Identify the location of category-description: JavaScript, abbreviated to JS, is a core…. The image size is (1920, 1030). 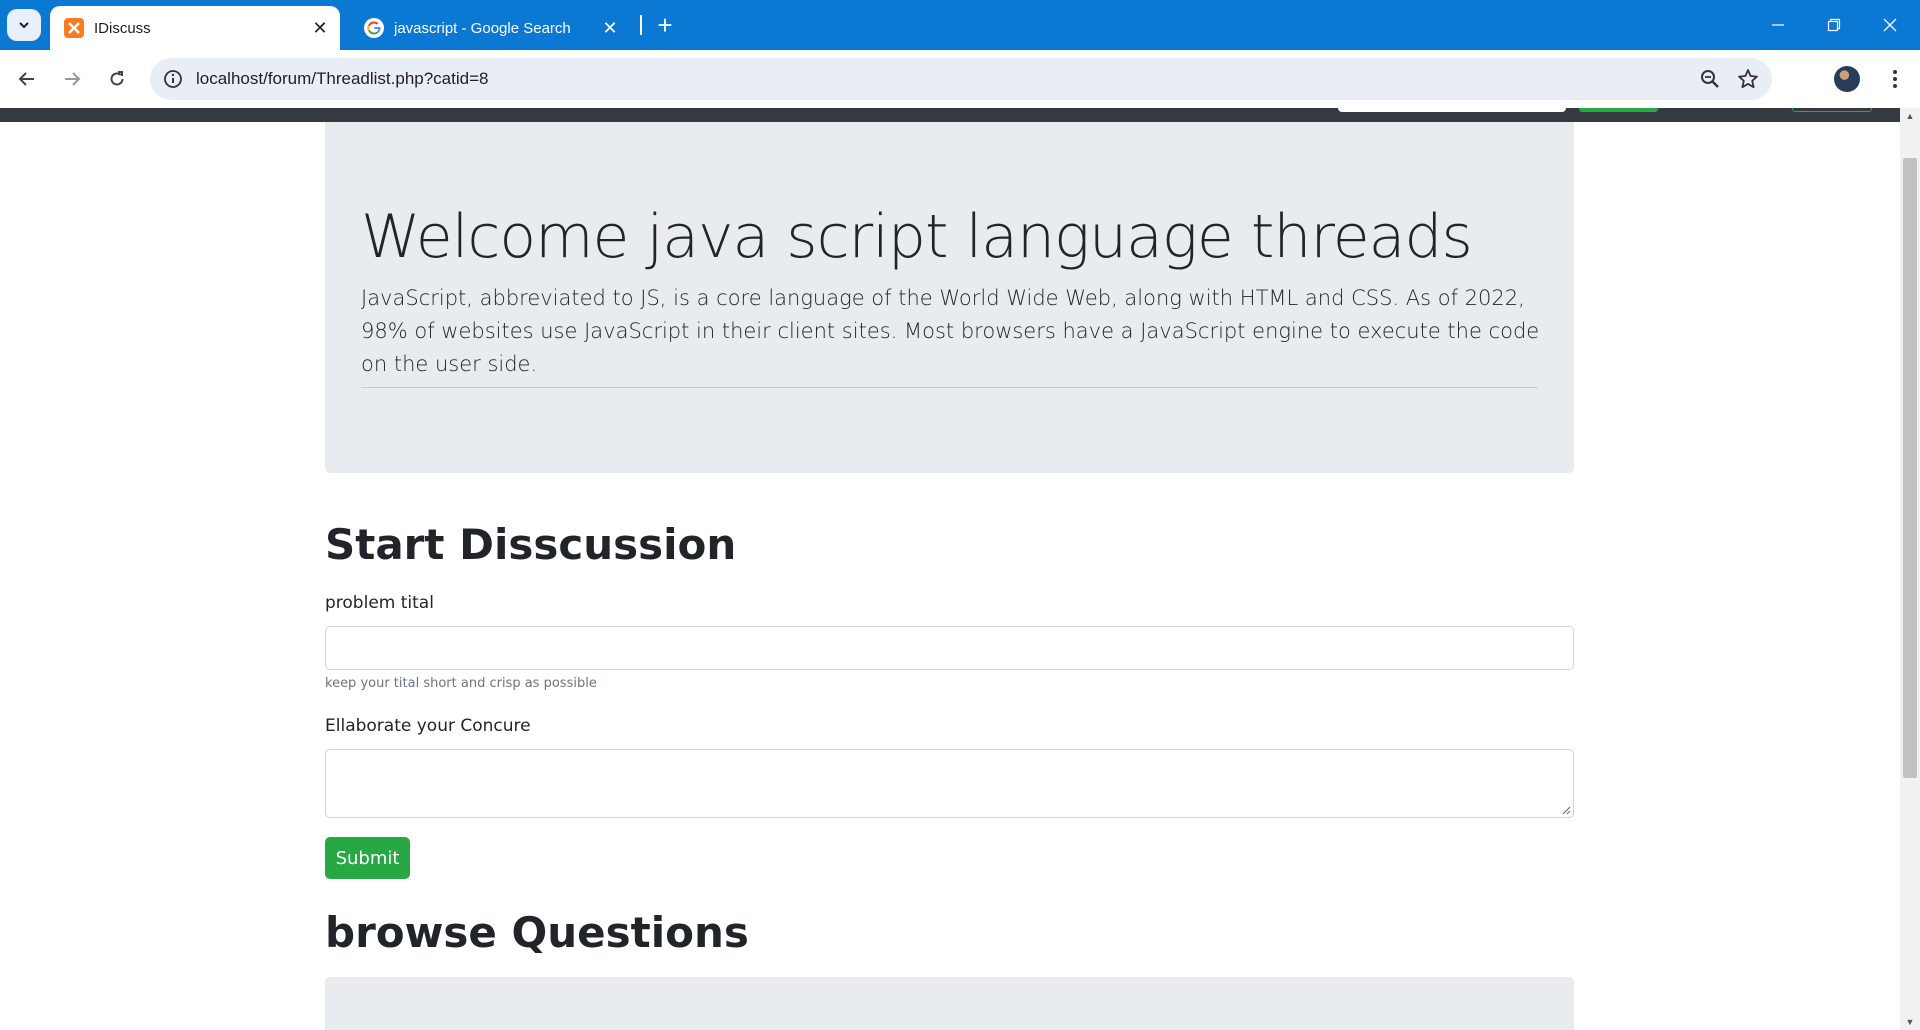
(950, 331).